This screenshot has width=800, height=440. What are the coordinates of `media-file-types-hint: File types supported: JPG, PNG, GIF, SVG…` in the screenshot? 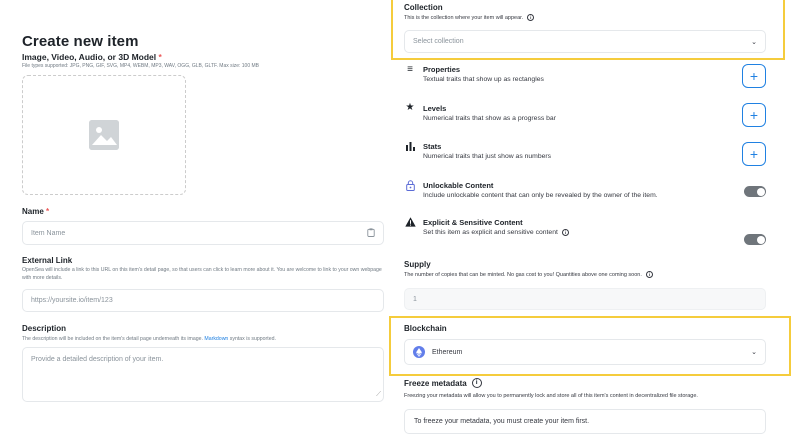 It's located at (141, 66).